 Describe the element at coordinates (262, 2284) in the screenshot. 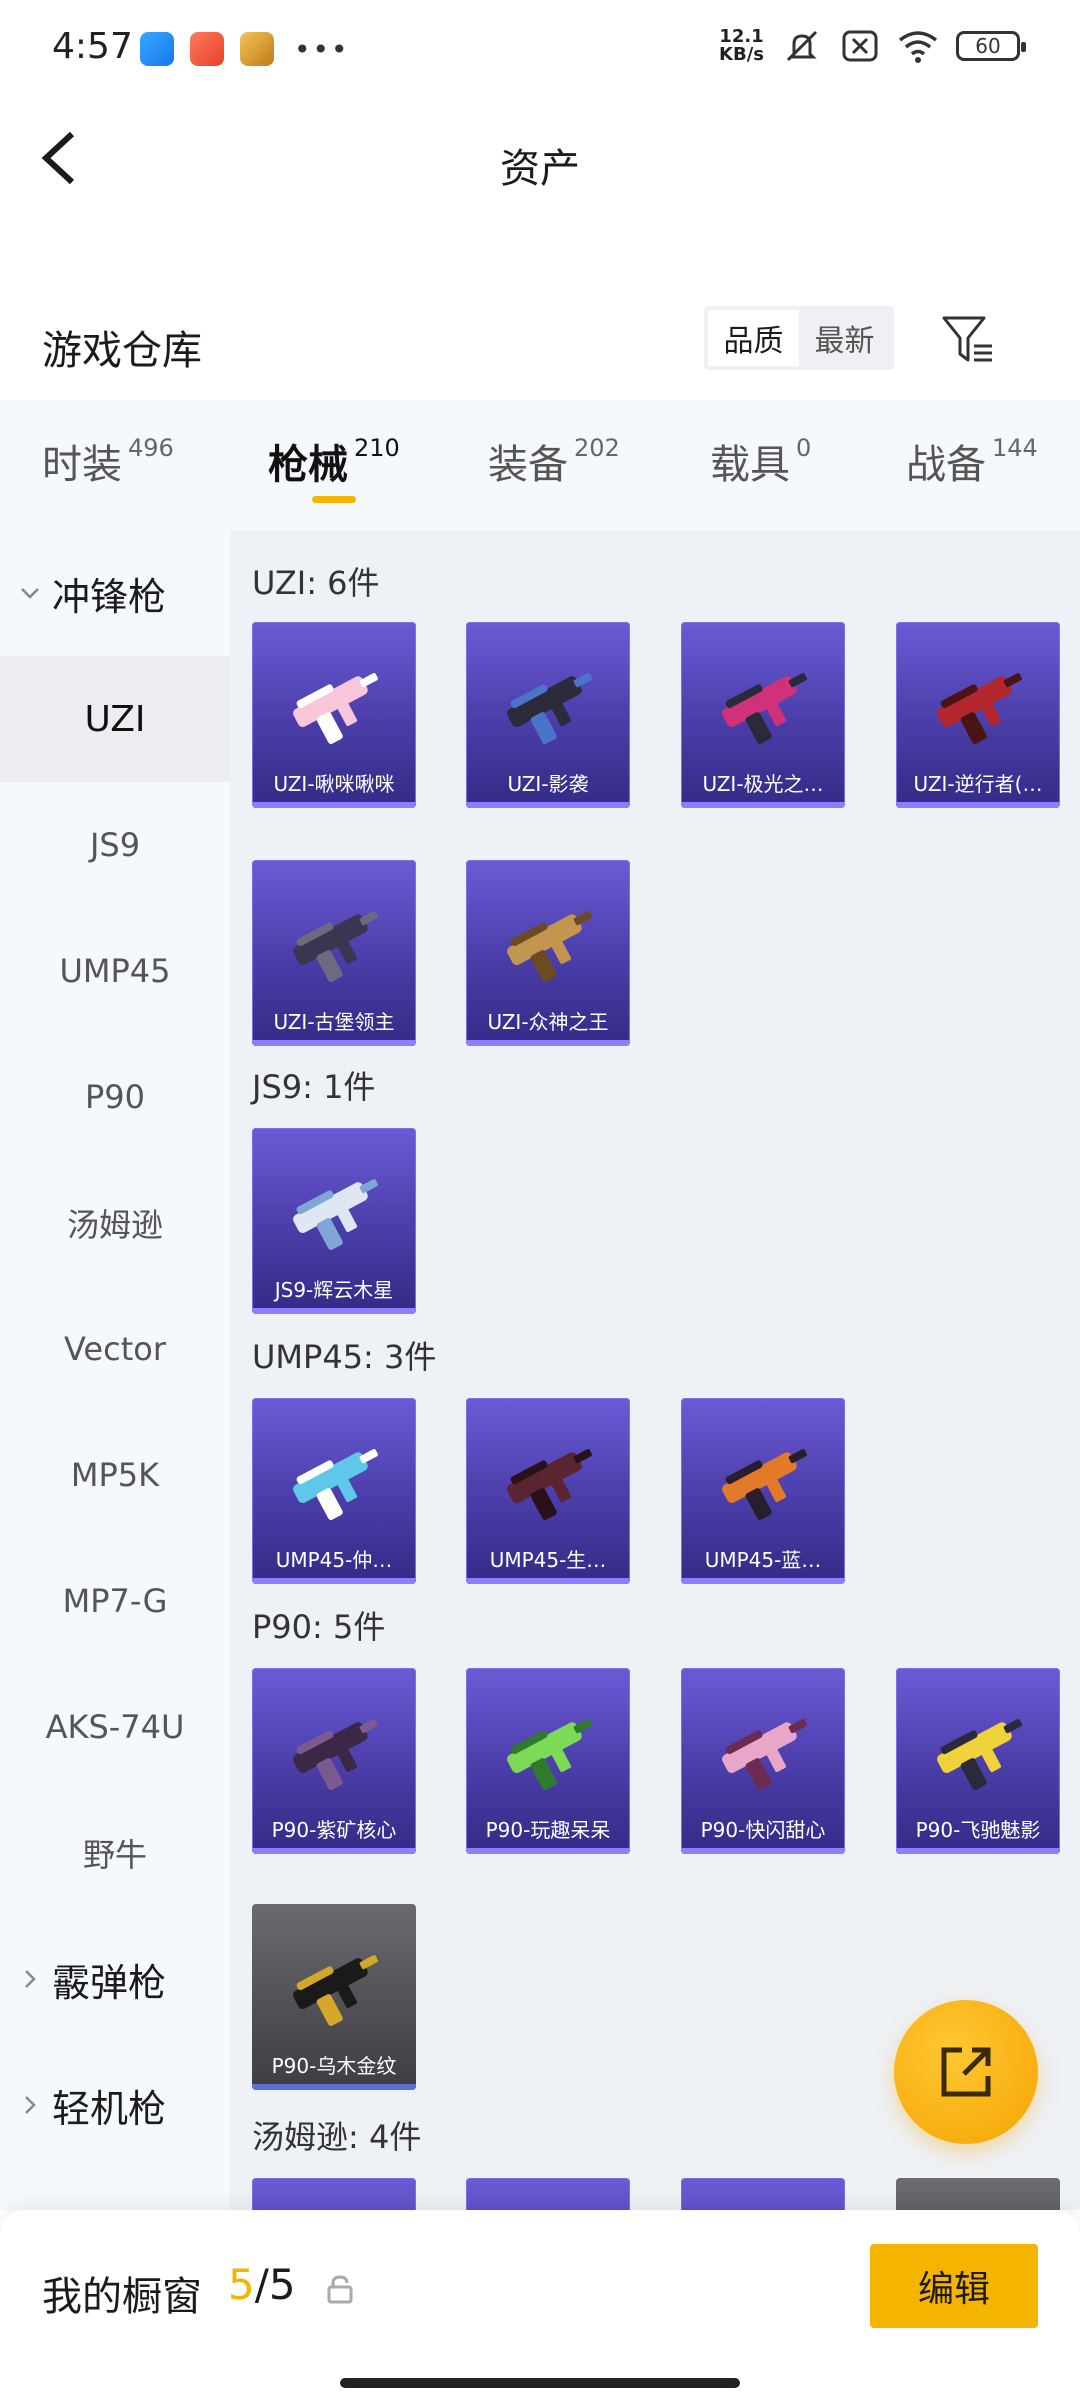

I see `showcase-count: 5/5` at that location.